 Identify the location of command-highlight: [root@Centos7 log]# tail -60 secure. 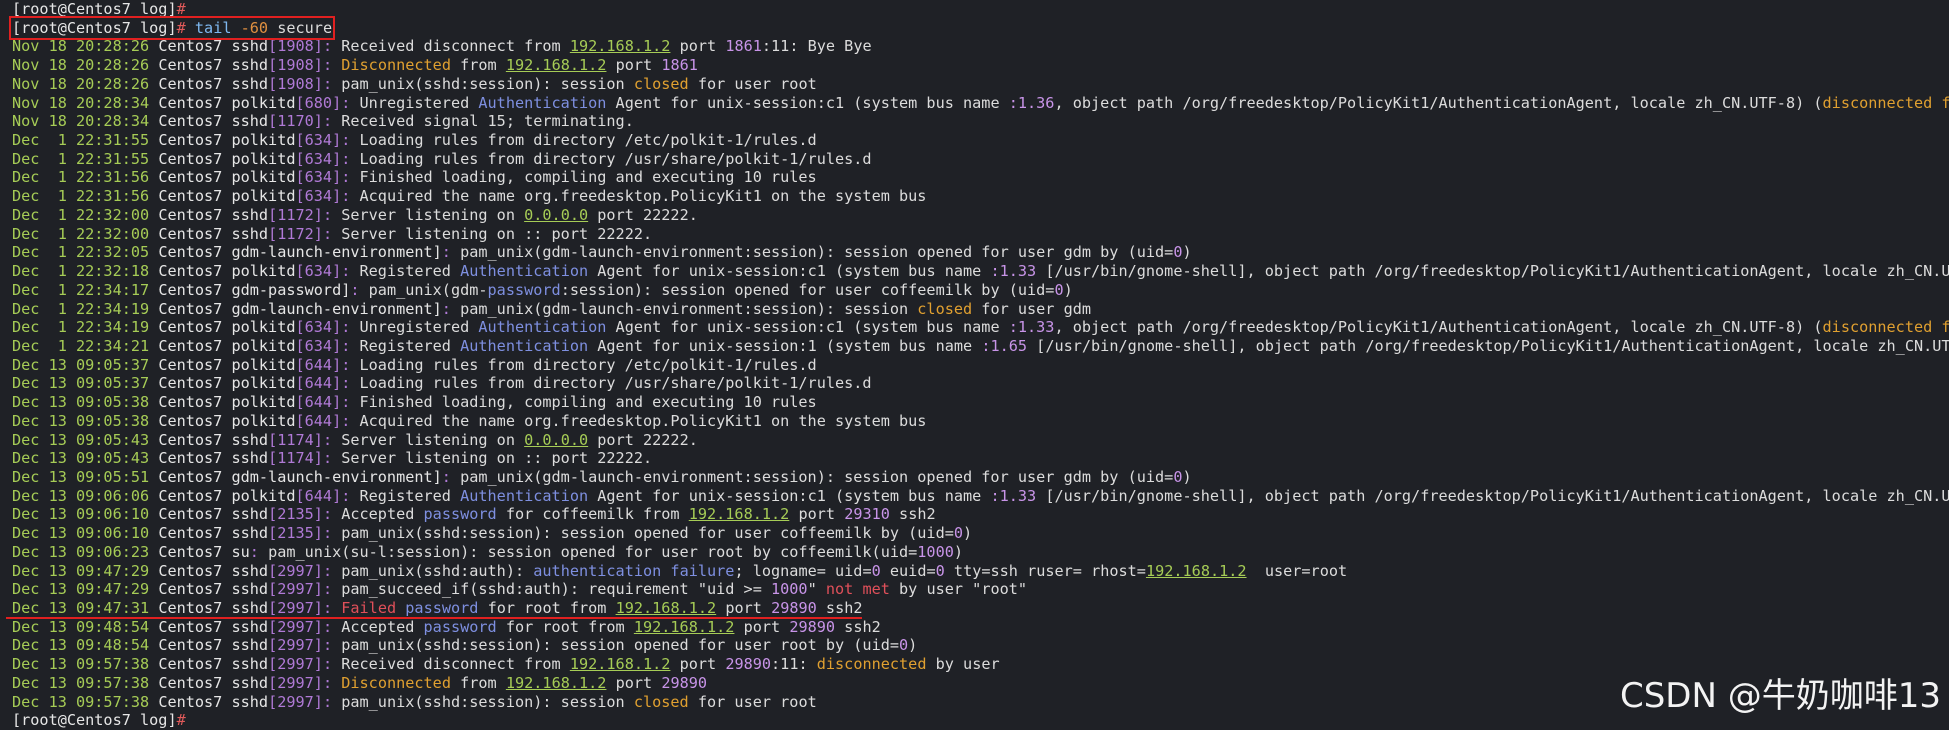
(172, 27).